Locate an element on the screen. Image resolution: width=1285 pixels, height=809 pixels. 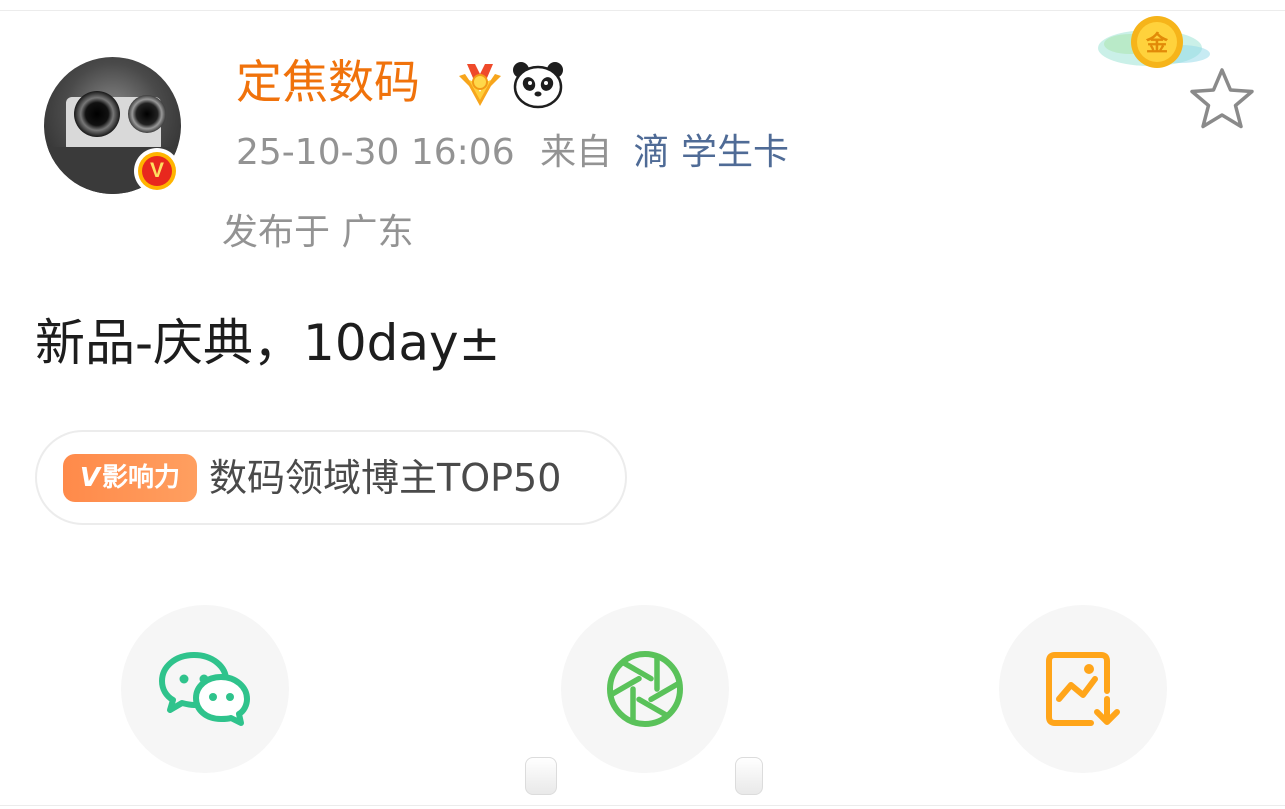
influence-badge-v: V is located at coordinates (90, 478).